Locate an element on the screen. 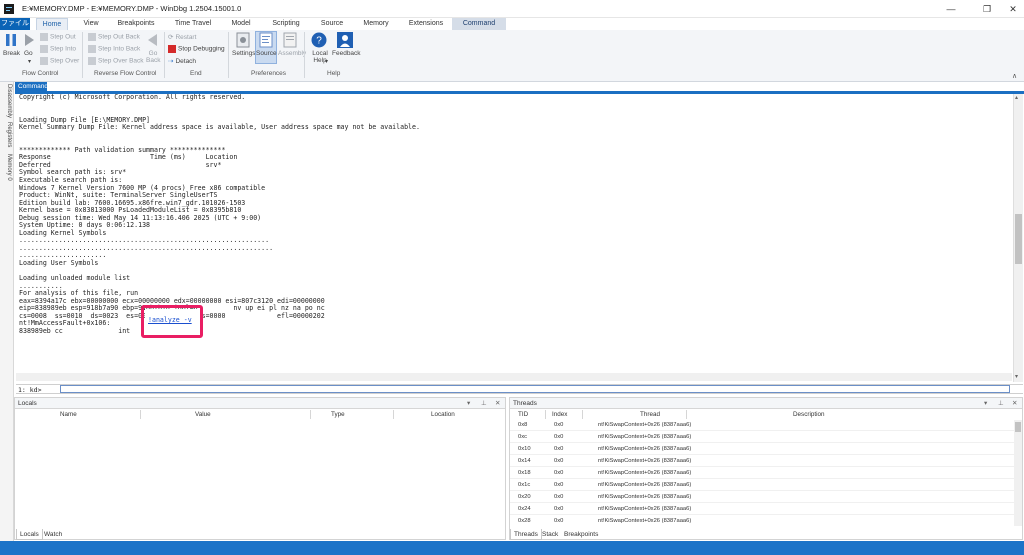  side-tab-disassembly: Disassembly is located at coordinates (7, 101).